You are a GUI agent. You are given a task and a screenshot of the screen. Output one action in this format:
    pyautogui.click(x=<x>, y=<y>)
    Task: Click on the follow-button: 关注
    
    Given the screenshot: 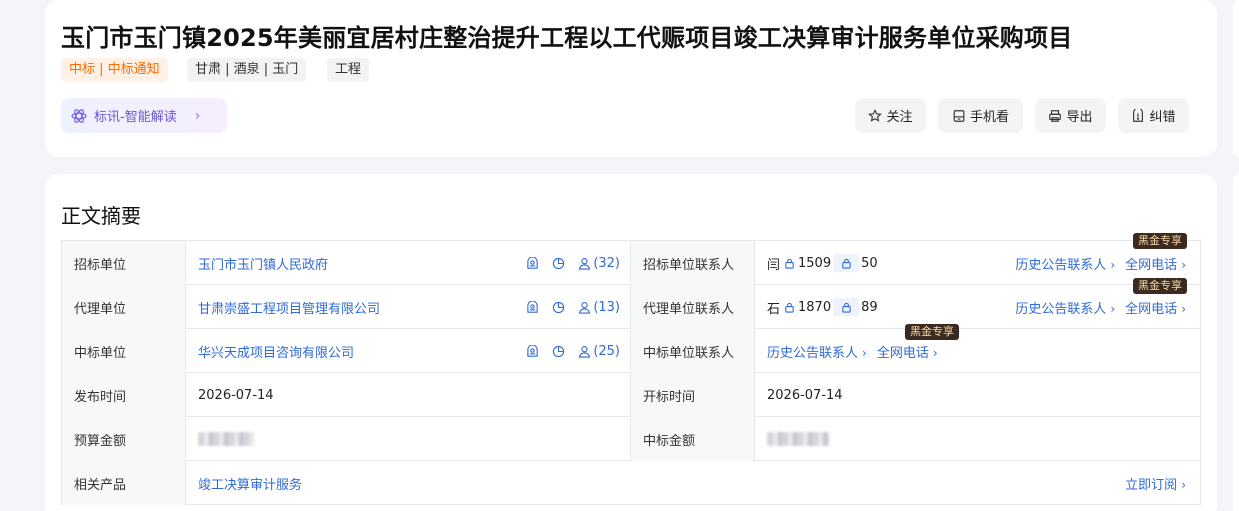 What is the action you would take?
    pyautogui.click(x=890, y=115)
    